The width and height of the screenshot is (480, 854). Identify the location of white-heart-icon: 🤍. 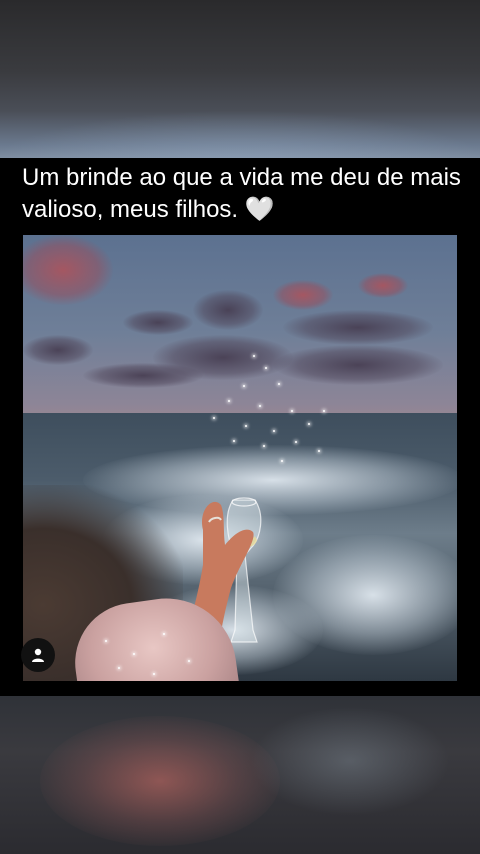
(259, 209).